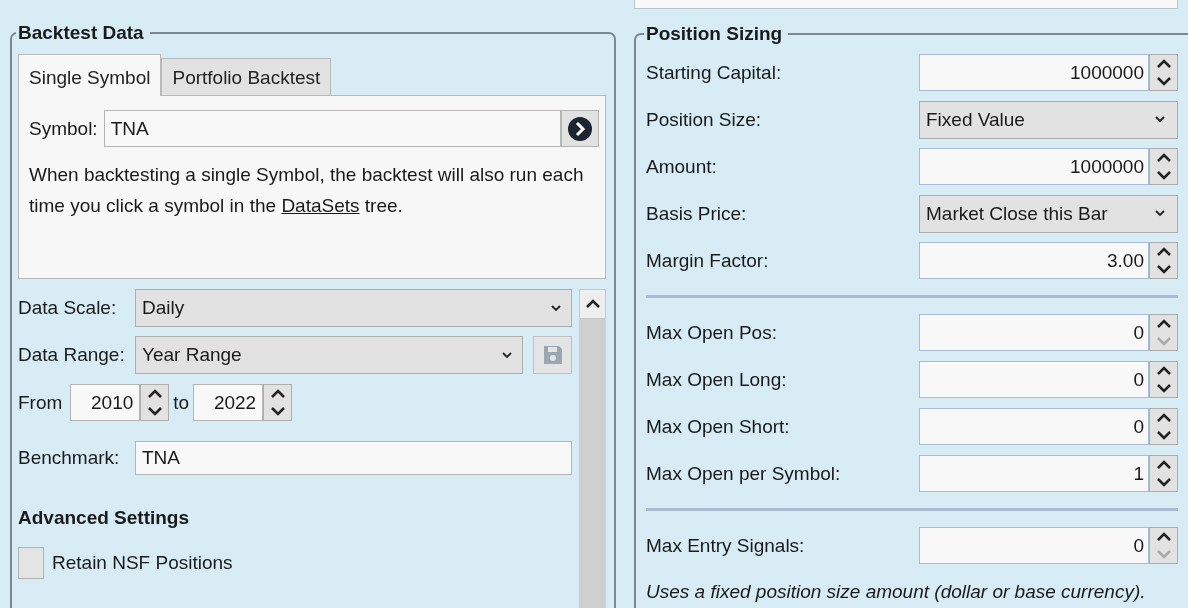 The image size is (1188, 608). What do you see at coordinates (896, 592) in the screenshot?
I see `help-text: Uses a fixed position size amount (dollar or base currency).` at bounding box center [896, 592].